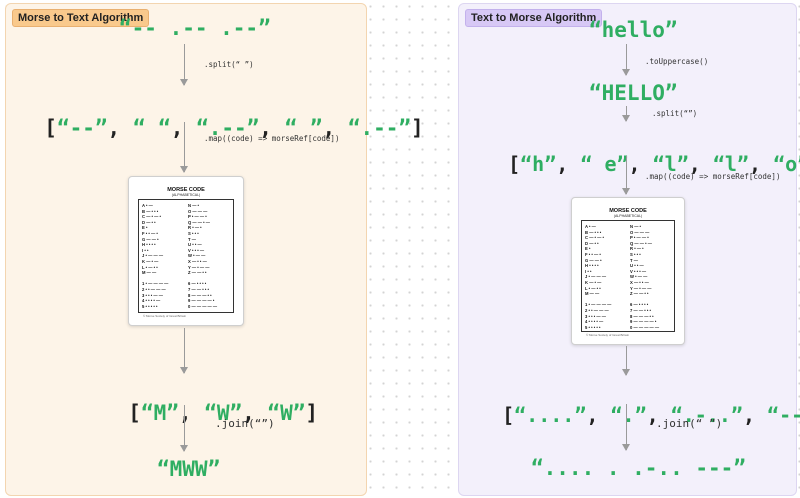 Image resolution: width=800 pixels, height=498 pixels. What do you see at coordinates (689, 423) in the screenshot?
I see `right-join-method: .join(“ ”)` at bounding box center [689, 423].